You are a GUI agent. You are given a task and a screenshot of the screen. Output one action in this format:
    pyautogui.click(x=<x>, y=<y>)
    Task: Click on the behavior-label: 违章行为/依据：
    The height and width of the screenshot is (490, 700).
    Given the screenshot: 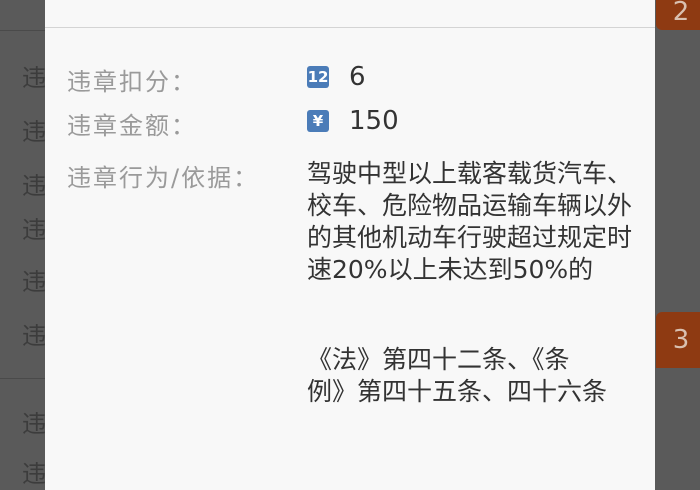 What is the action you would take?
    pyautogui.click(x=163, y=178)
    